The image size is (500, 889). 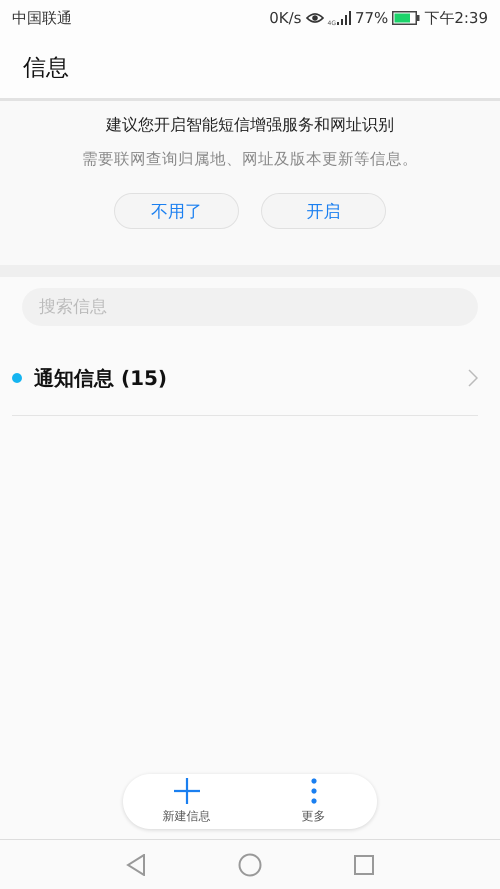 What do you see at coordinates (101, 378) in the screenshot?
I see `conversation-name: 通知信息 (15)` at bounding box center [101, 378].